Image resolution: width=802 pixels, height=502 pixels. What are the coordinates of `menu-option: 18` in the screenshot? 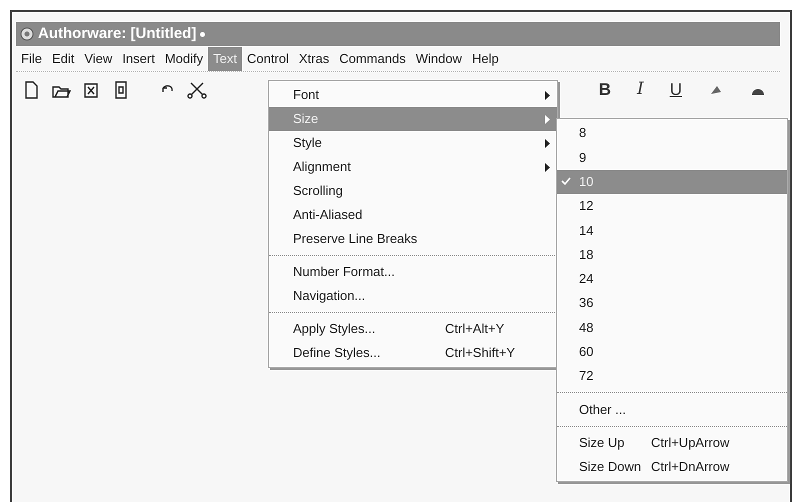 It's located at (672, 254).